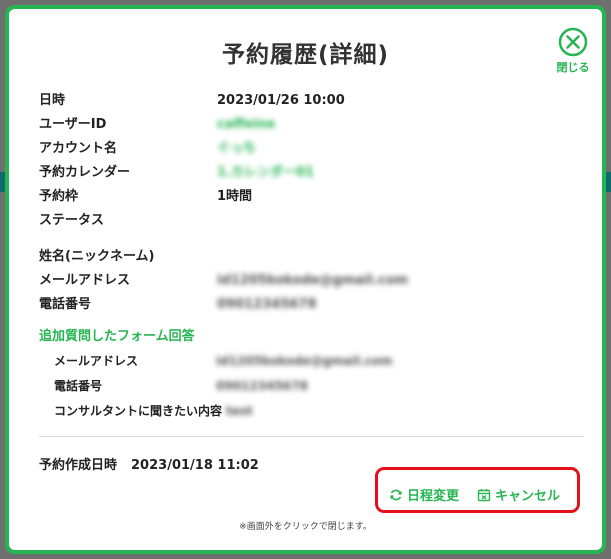  Describe the element at coordinates (573, 67) in the screenshot. I see `close-label: 閉じる` at that location.